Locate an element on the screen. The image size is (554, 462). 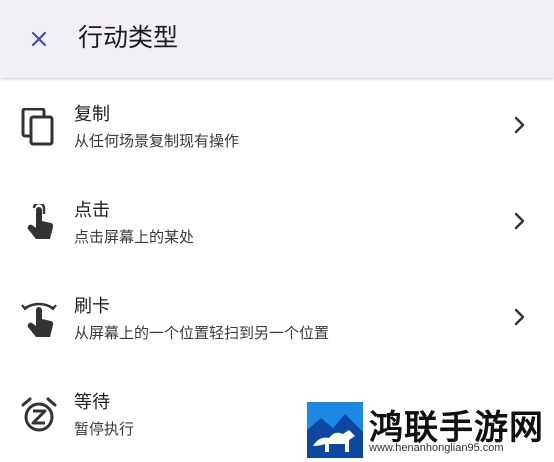
item-subtitle: 从屏幕上的一个位置轻扫到另一个位置 is located at coordinates (202, 333).